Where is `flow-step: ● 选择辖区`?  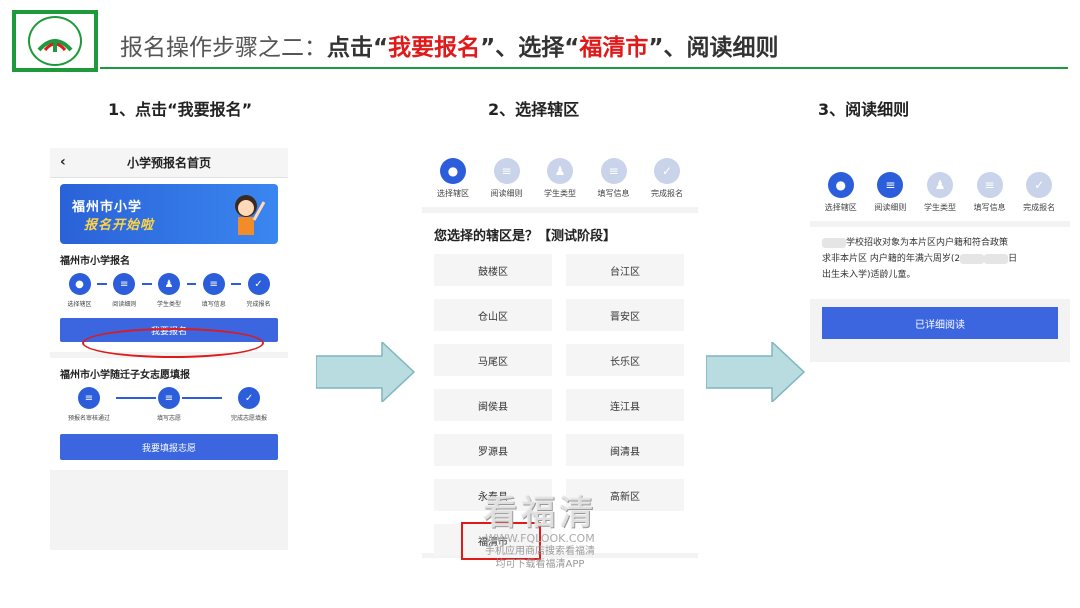
flow-step: ● 选择辖区 is located at coordinates (79, 290).